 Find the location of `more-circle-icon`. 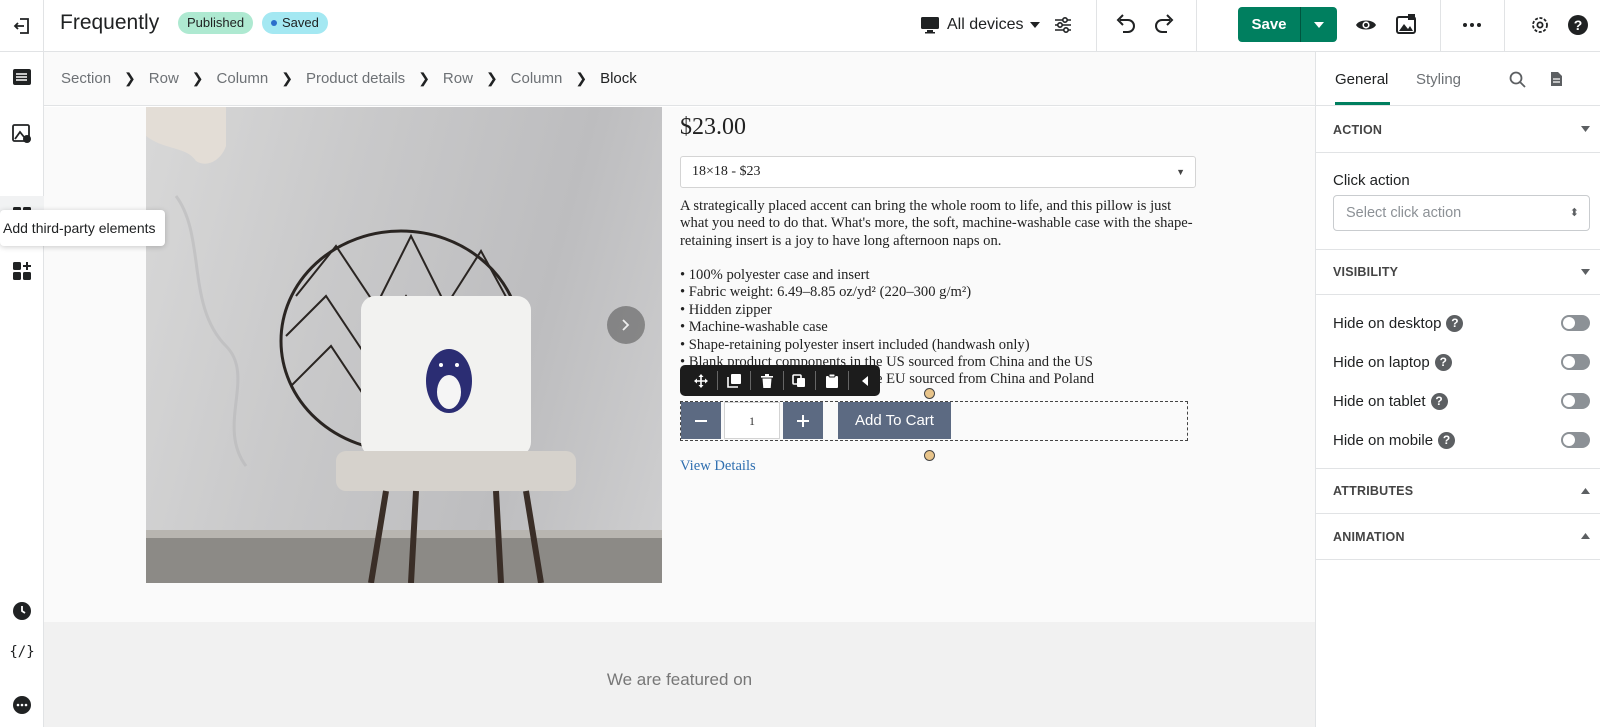

more-circle-icon is located at coordinates (22, 705).